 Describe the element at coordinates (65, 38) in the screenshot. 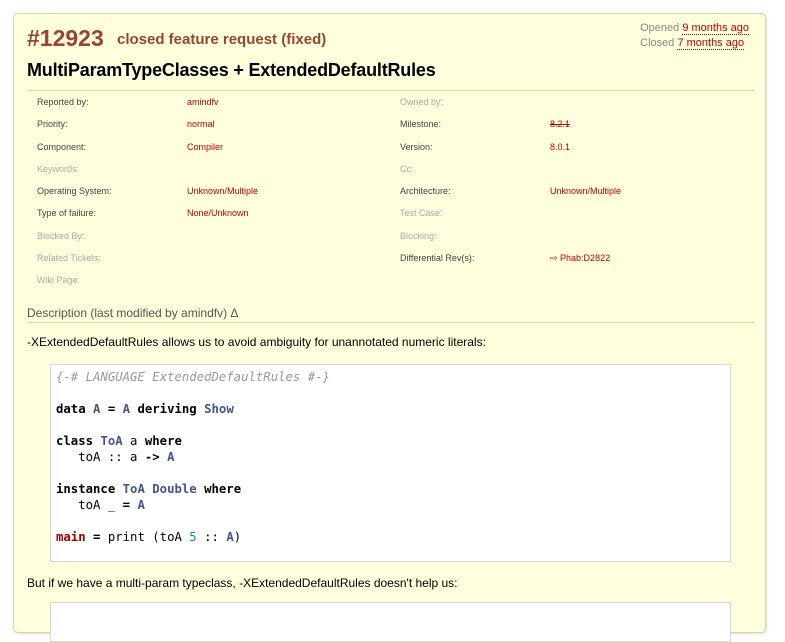

I see `ticket-id: #12923` at that location.